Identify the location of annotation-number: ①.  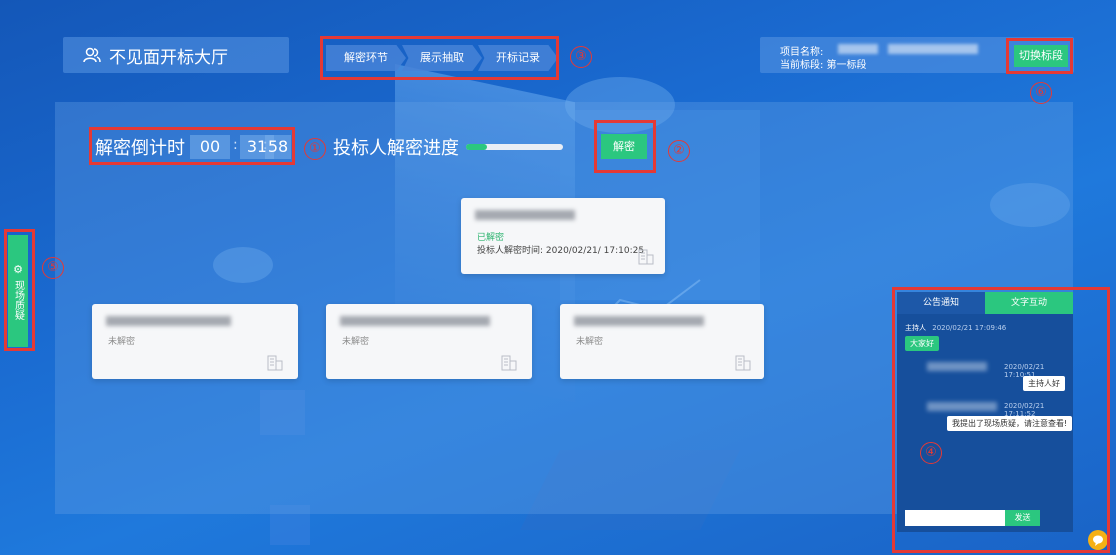
(315, 149).